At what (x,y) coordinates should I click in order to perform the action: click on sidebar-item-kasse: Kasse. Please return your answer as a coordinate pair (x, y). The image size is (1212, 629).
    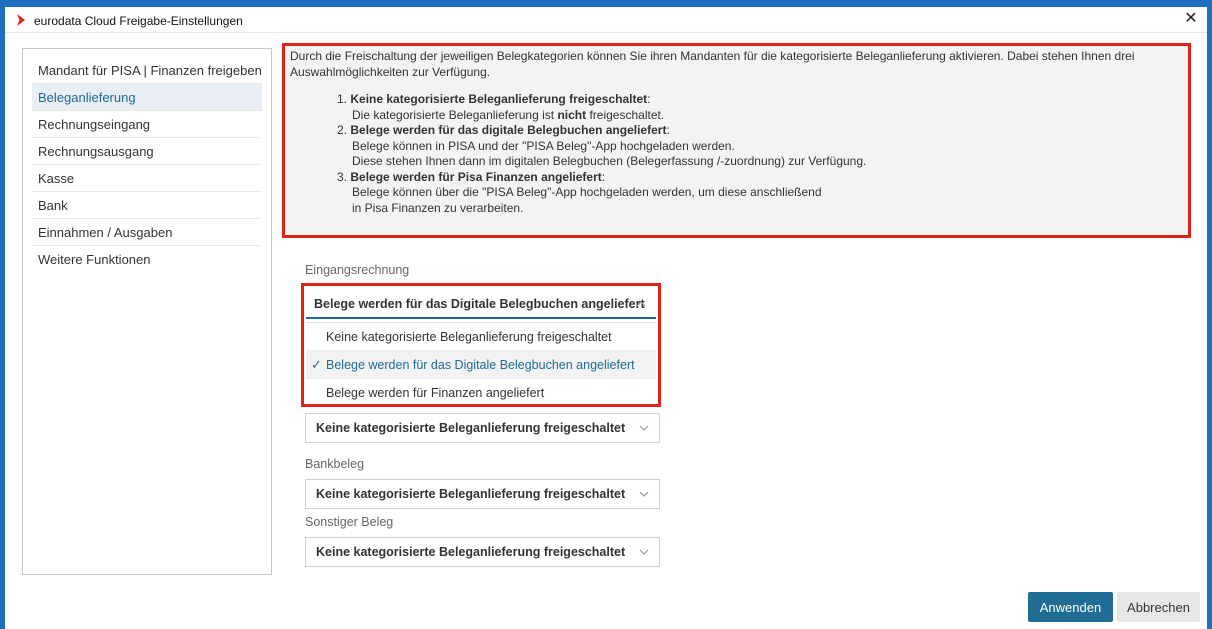
    Looking at the image, I should click on (147, 178).